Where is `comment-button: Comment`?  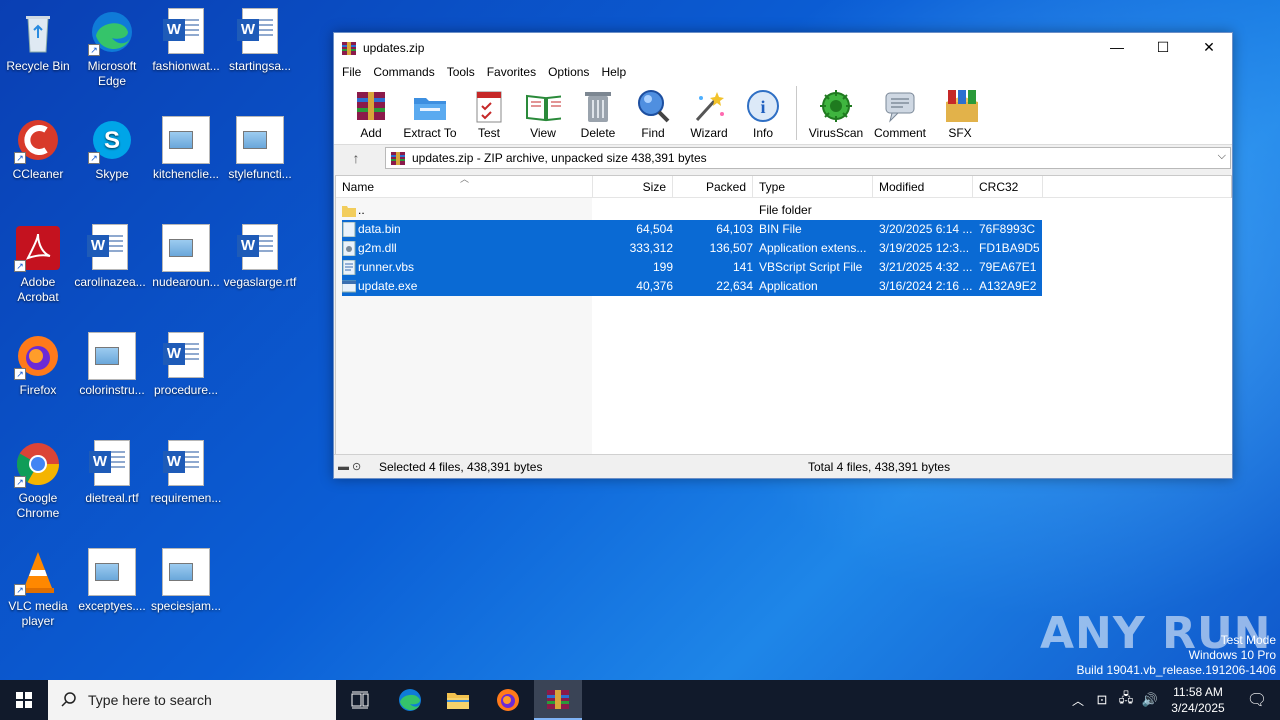 comment-button: Comment is located at coordinates (900, 111).